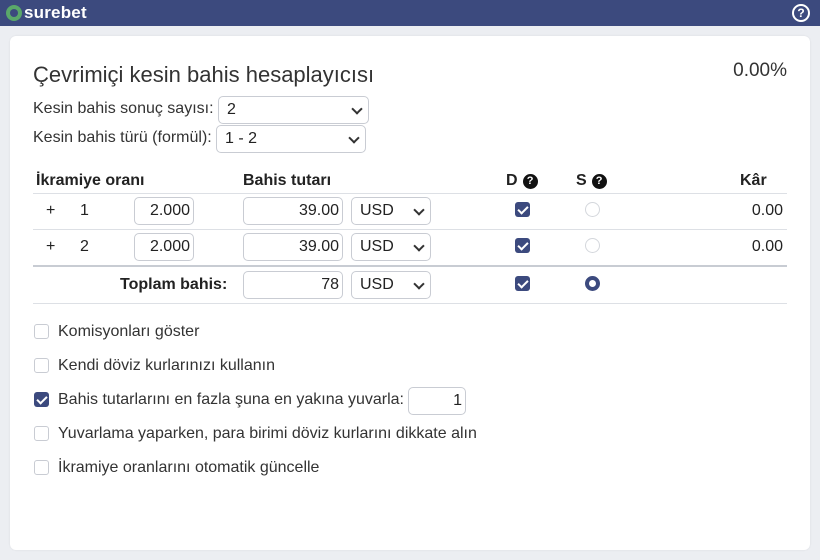 The height and width of the screenshot is (560, 820). I want to click on own-rates-checkbox, so click(41, 365).